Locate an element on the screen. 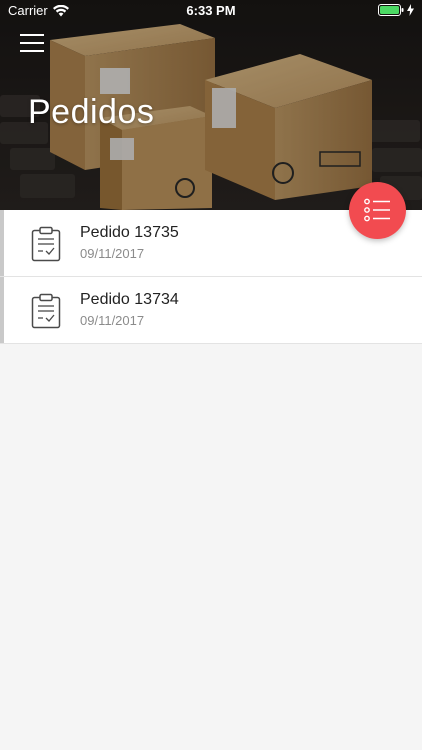  page-title: Pedidos is located at coordinates (91, 112).